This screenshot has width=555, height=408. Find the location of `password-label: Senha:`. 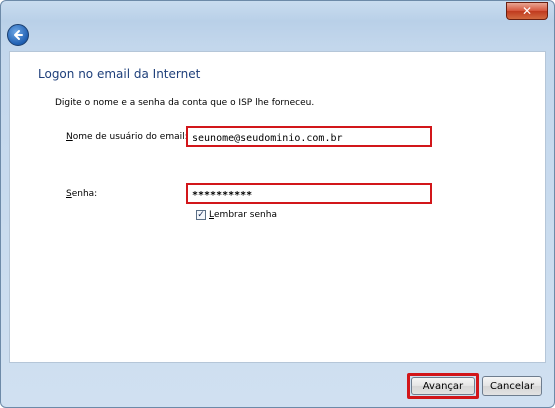

password-label: Senha: is located at coordinates (81, 194).